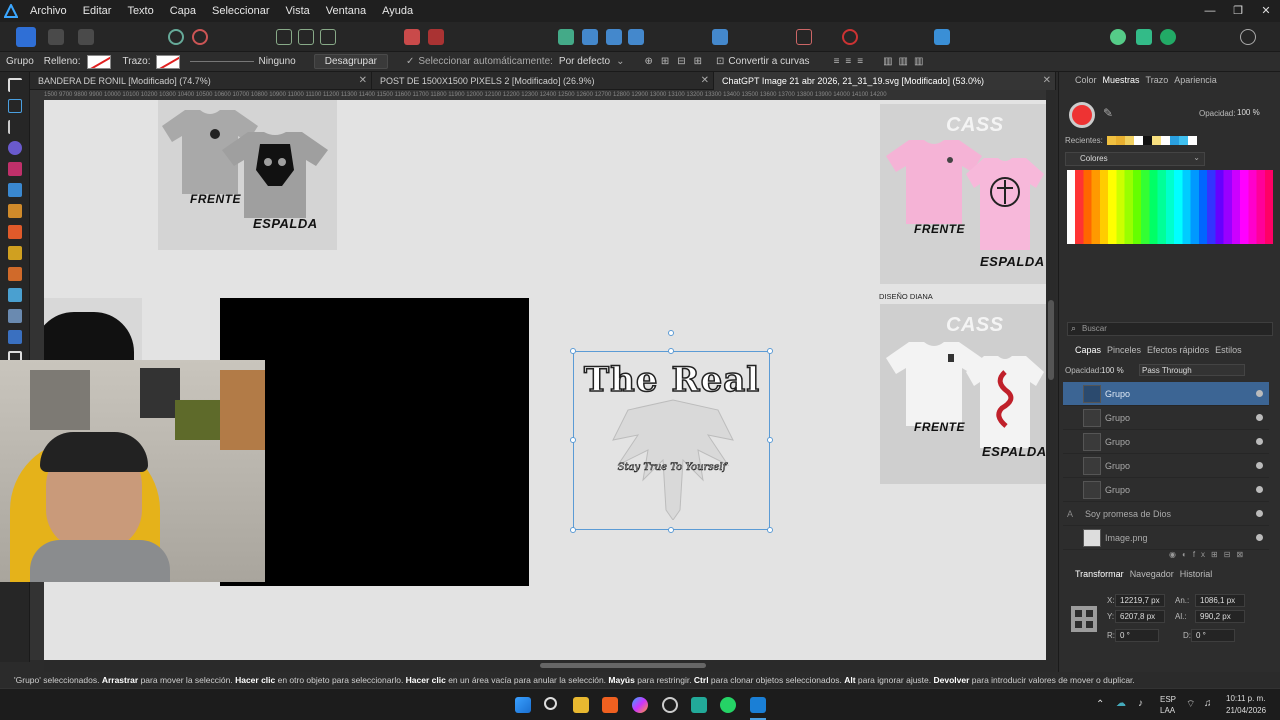 The height and width of the screenshot is (720, 1280). What do you see at coordinates (1121, 80) in the screenshot?
I see `tab-swatches: Muestras` at bounding box center [1121, 80].